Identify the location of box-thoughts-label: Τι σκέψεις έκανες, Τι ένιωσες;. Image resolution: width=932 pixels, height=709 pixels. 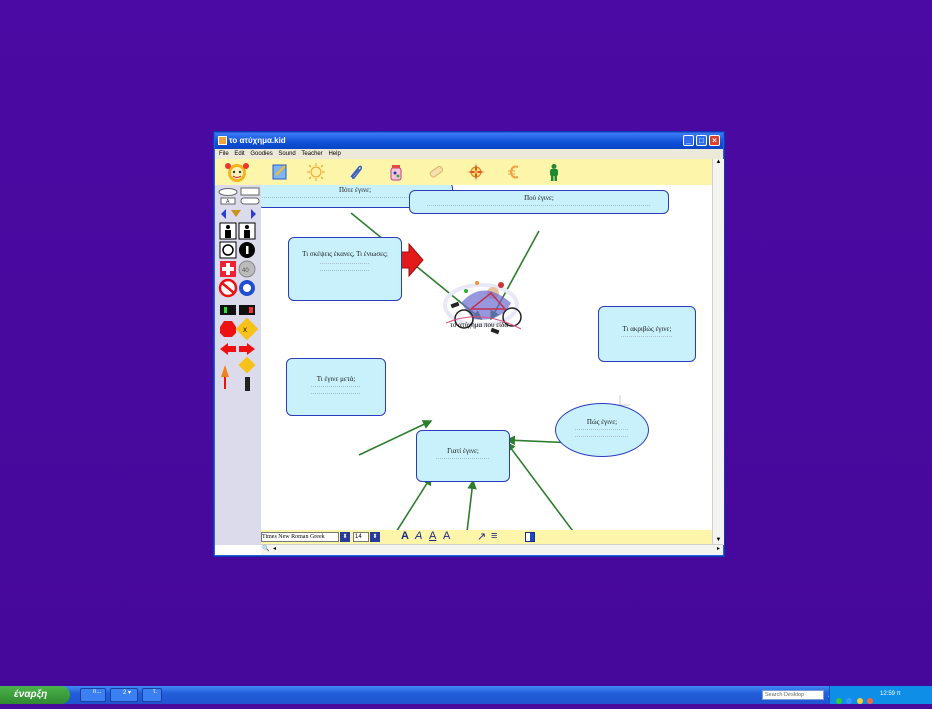
(345, 254).